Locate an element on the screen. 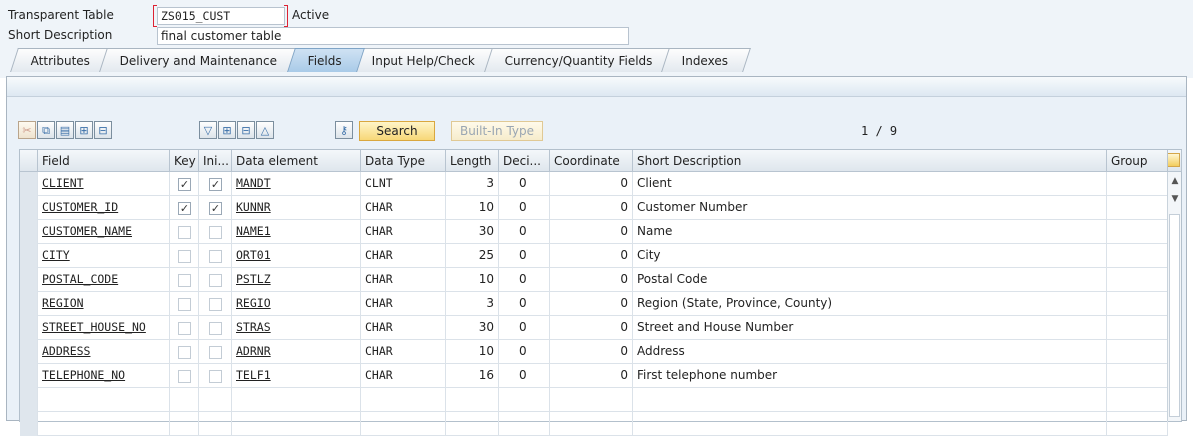 The image size is (1193, 436). short-description-field: final customer table is located at coordinates (393, 36).